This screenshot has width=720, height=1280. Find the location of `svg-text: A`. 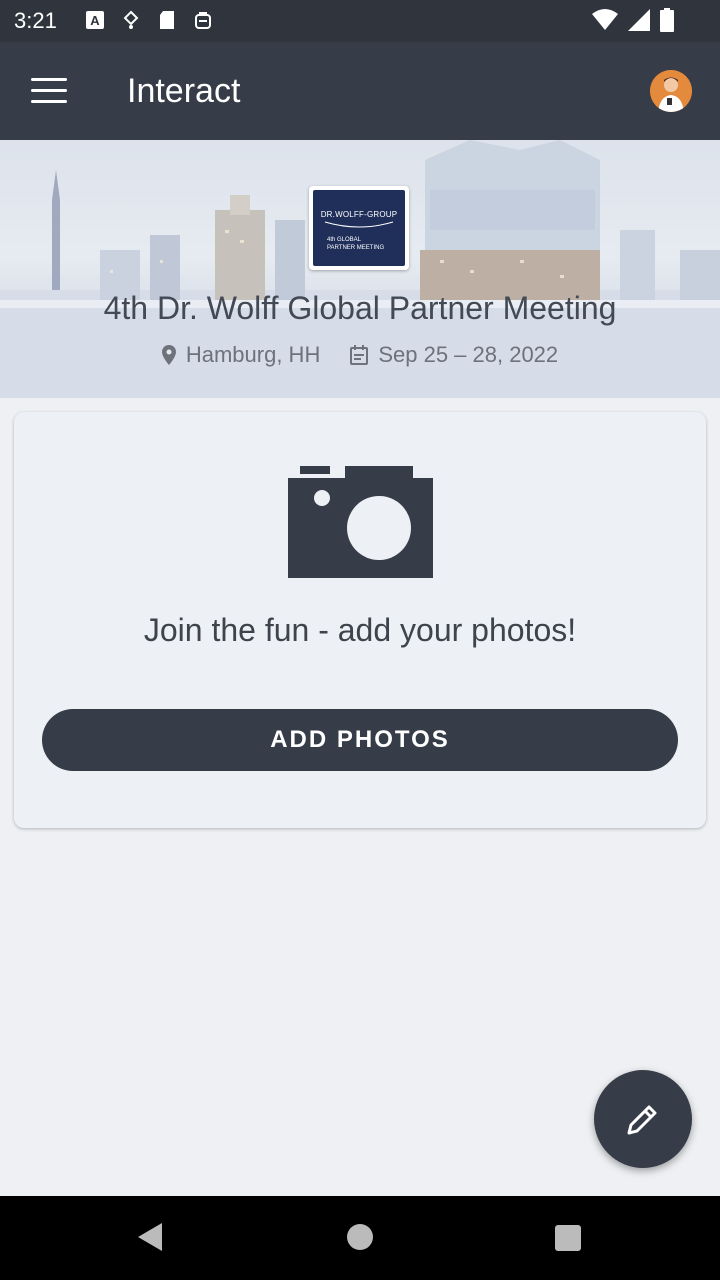

svg-text: A is located at coordinates (95, 20).